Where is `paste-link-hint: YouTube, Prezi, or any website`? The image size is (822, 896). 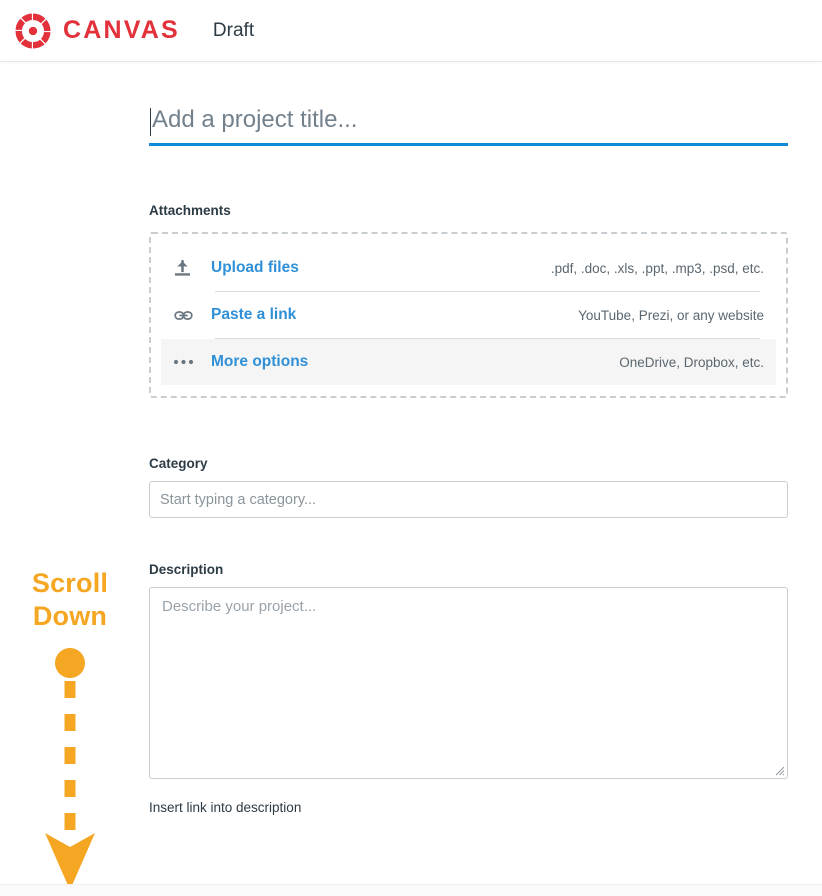 paste-link-hint: YouTube, Prezi, or any website is located at coordinates (671, 315).